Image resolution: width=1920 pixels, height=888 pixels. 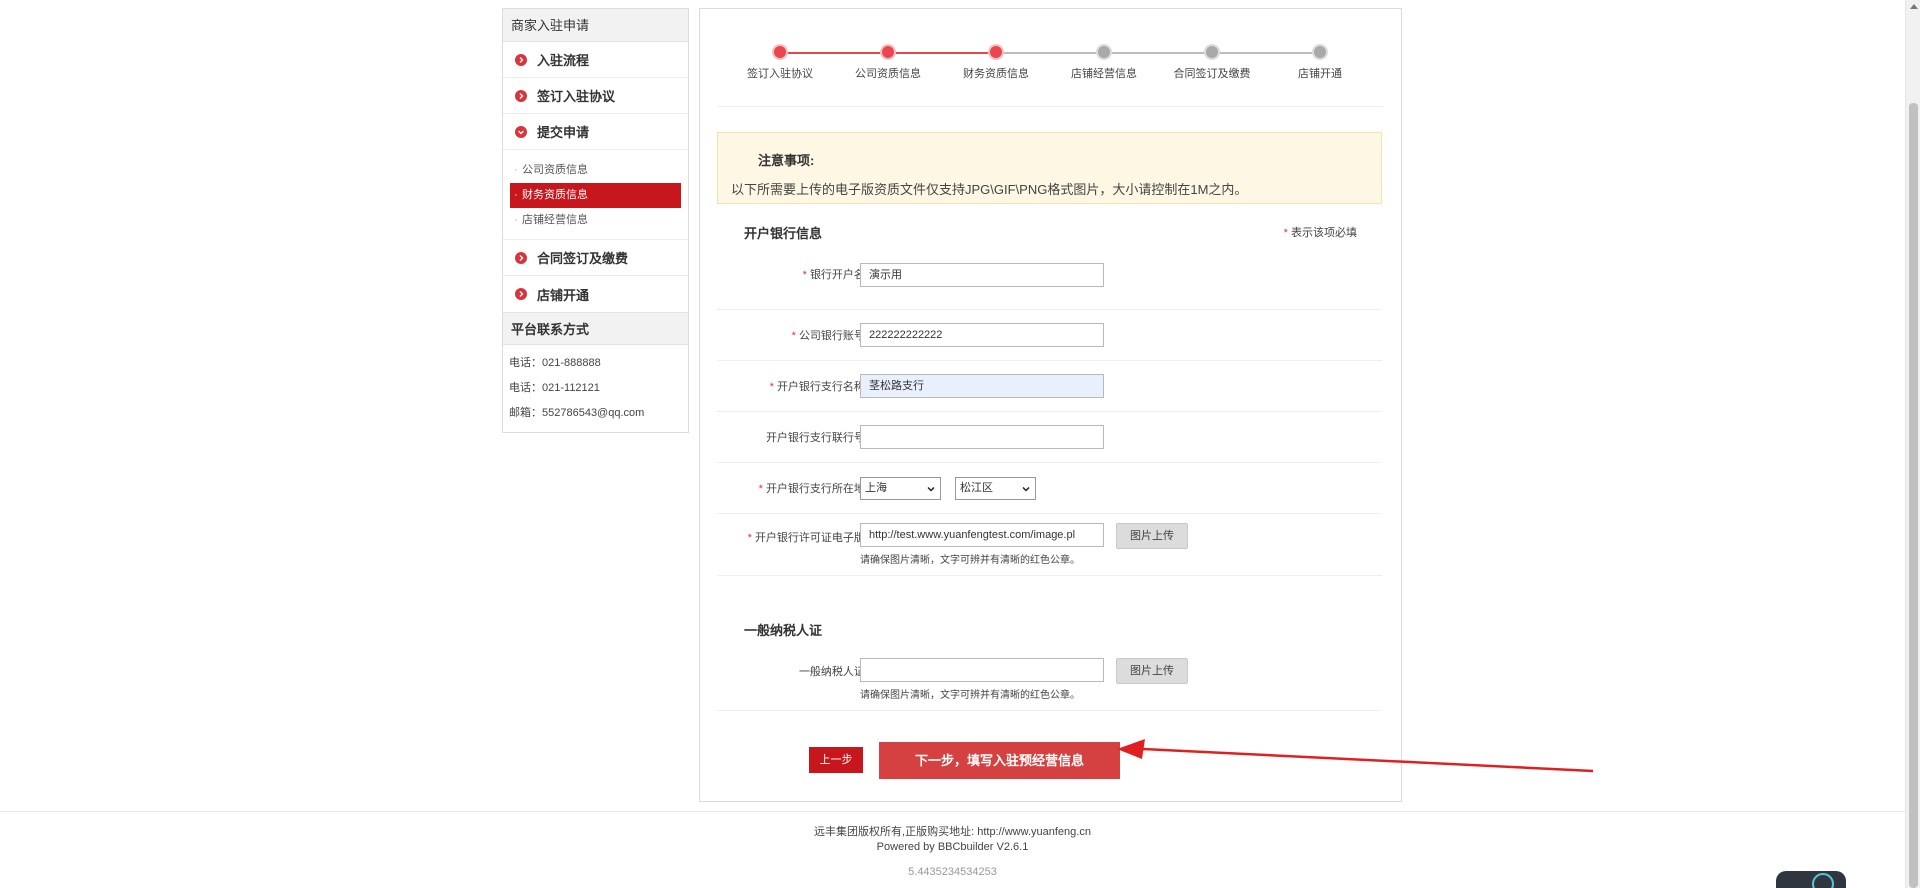 What do you see at coordinates (1158, 53) in the screenshot?
I see `progress-line-pending` at bounding box center [1158, 53].